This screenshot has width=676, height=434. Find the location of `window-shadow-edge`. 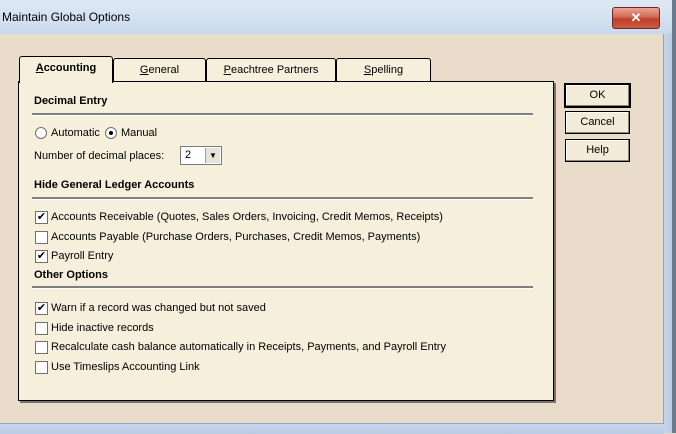

window-shadow-edge is located at coordinates (674, 216).